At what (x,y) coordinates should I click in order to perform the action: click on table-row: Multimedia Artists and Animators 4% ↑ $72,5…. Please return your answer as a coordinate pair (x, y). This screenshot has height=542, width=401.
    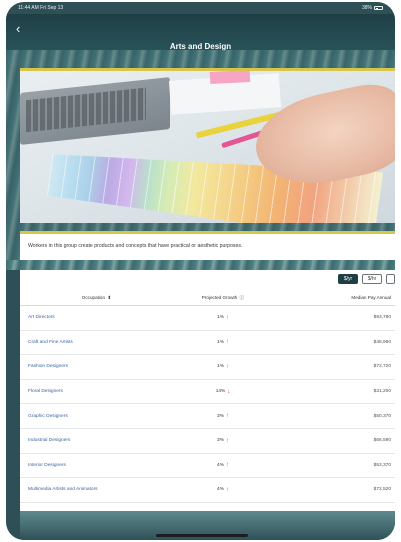
    Looking at the image, I should click on (207, 490).